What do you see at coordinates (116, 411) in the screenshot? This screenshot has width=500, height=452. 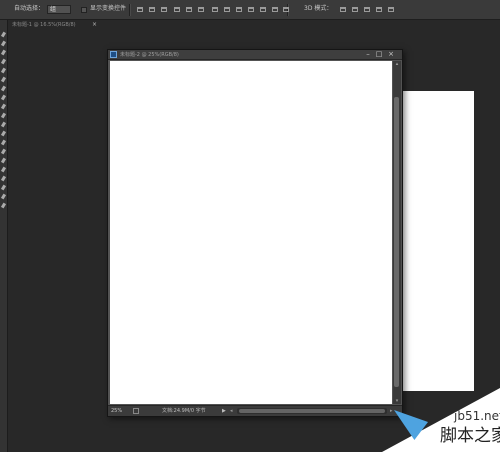 I see `zoom-level: 25%` at bounding box center [116, 411].